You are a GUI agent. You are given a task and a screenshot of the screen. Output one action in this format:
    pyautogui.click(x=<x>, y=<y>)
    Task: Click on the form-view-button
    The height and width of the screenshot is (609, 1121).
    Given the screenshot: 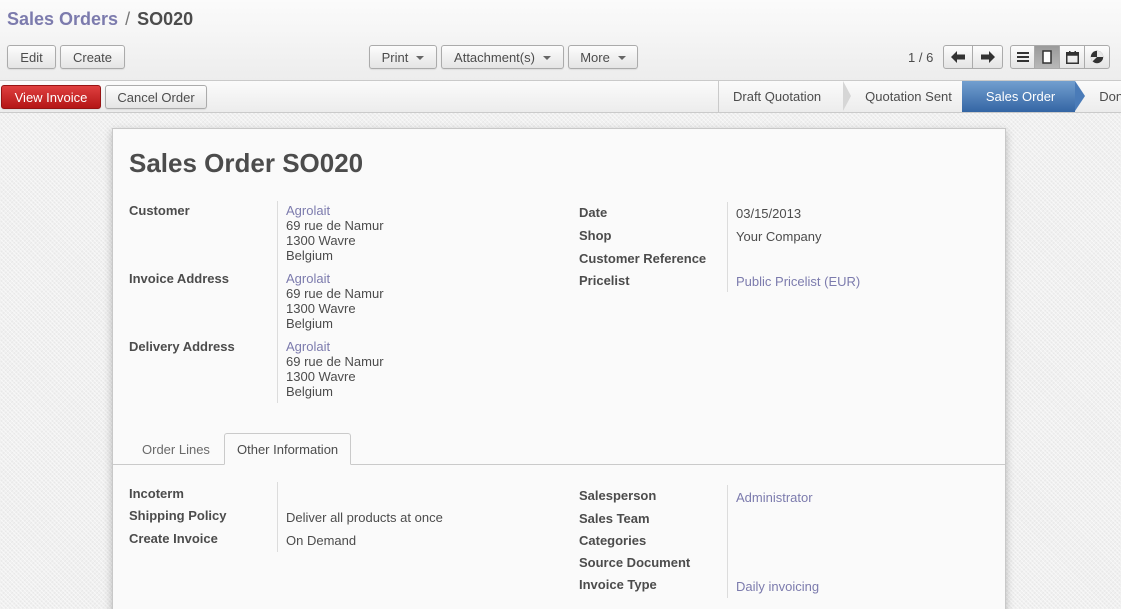 What is the action you would take?
    pyautogui.click(x=1047, y=57)
    